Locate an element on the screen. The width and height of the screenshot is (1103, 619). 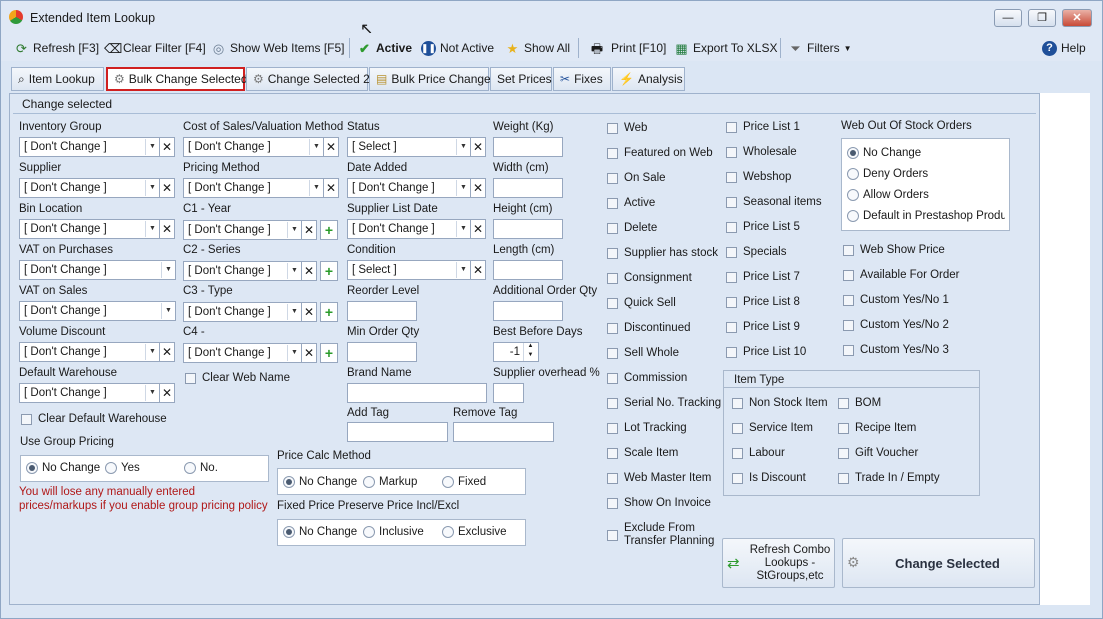
radio-inclusive: Inclusive is located at coordinates (393, 532).